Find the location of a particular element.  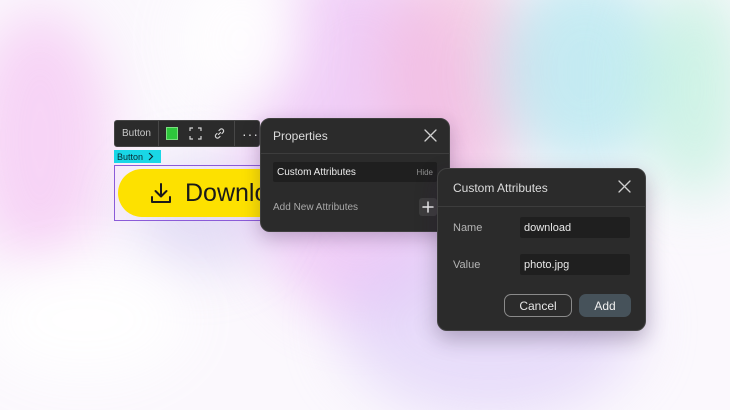

element-toolbar: Button ··· is located at coordinates (187, 133).